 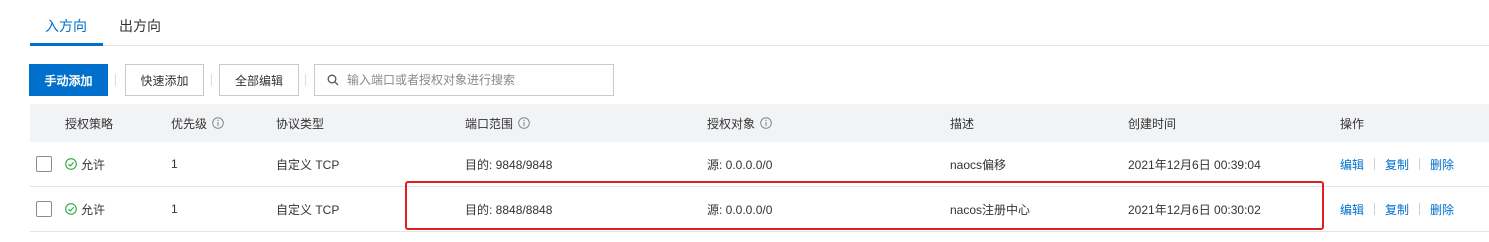 I want to click on created-cell: 2021年12月6日 00:30:02, so click(x=1194, y=209).